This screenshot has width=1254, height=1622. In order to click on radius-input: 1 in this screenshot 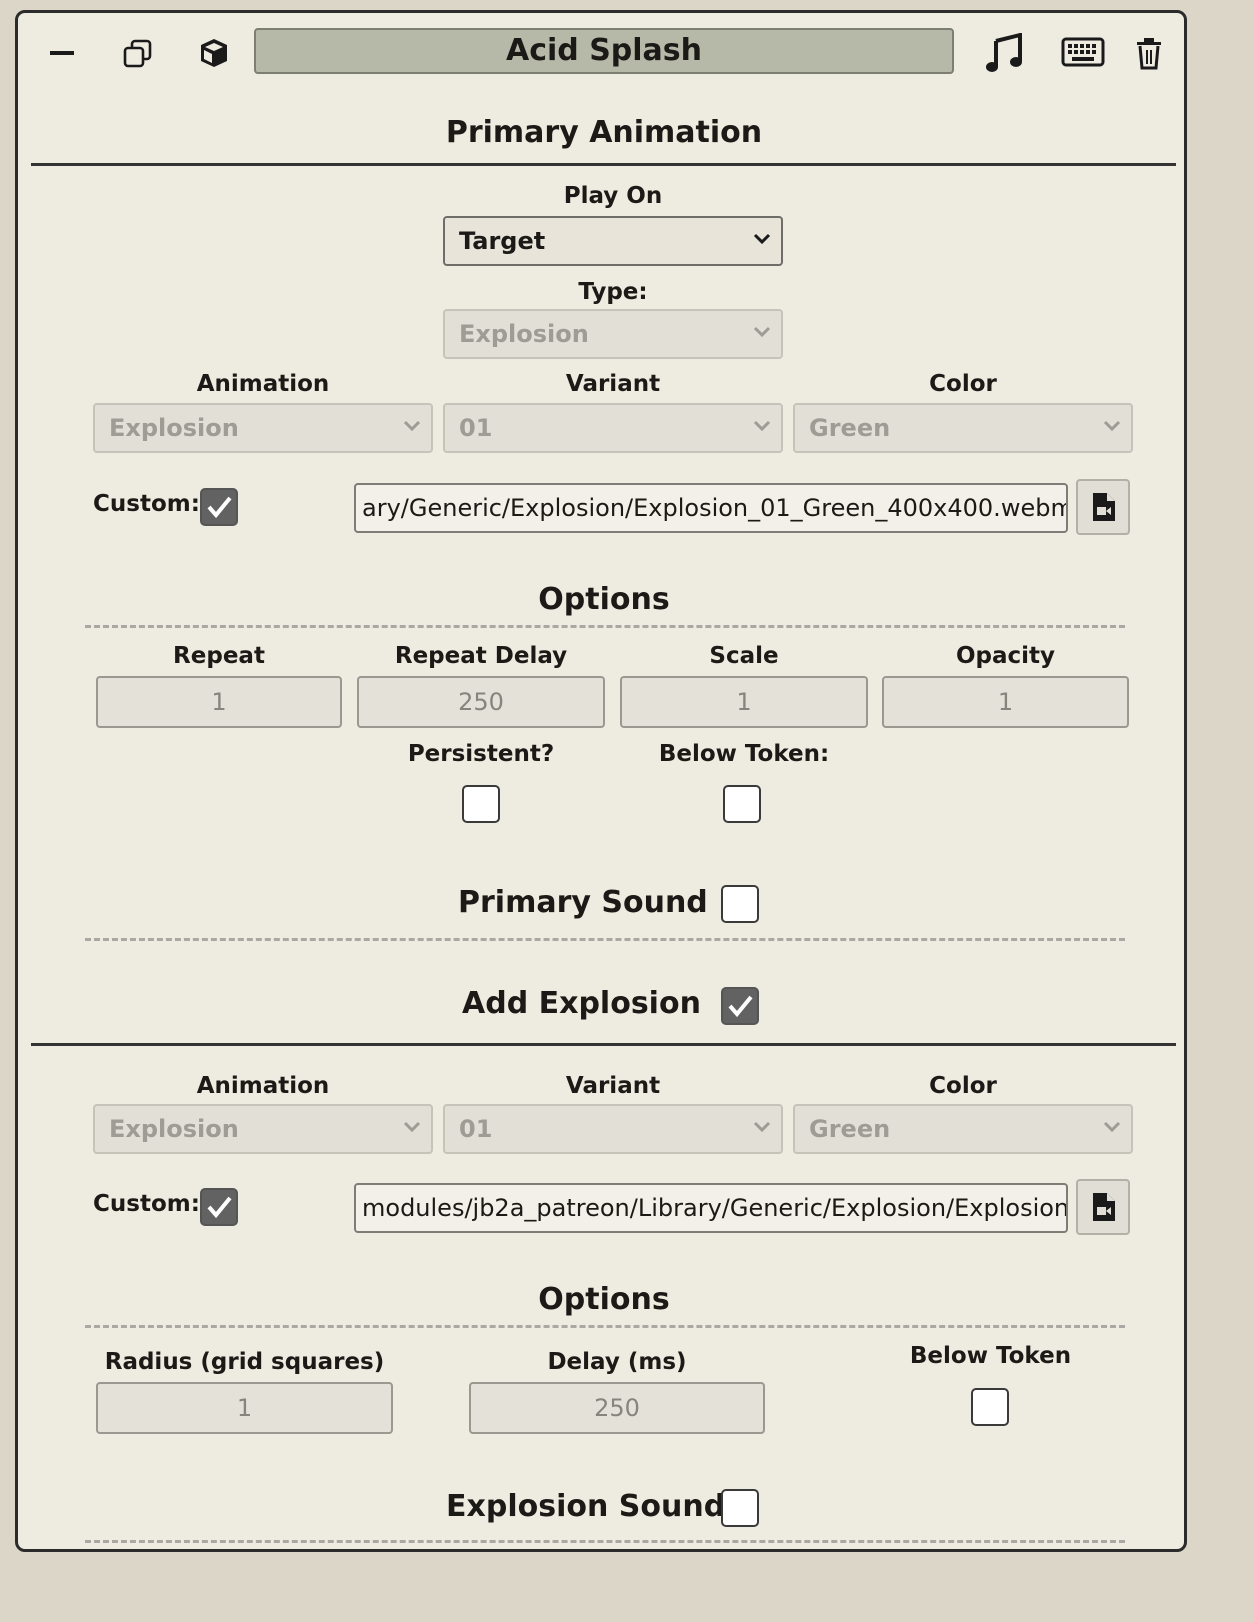, I will do `click(244, 1408)`.